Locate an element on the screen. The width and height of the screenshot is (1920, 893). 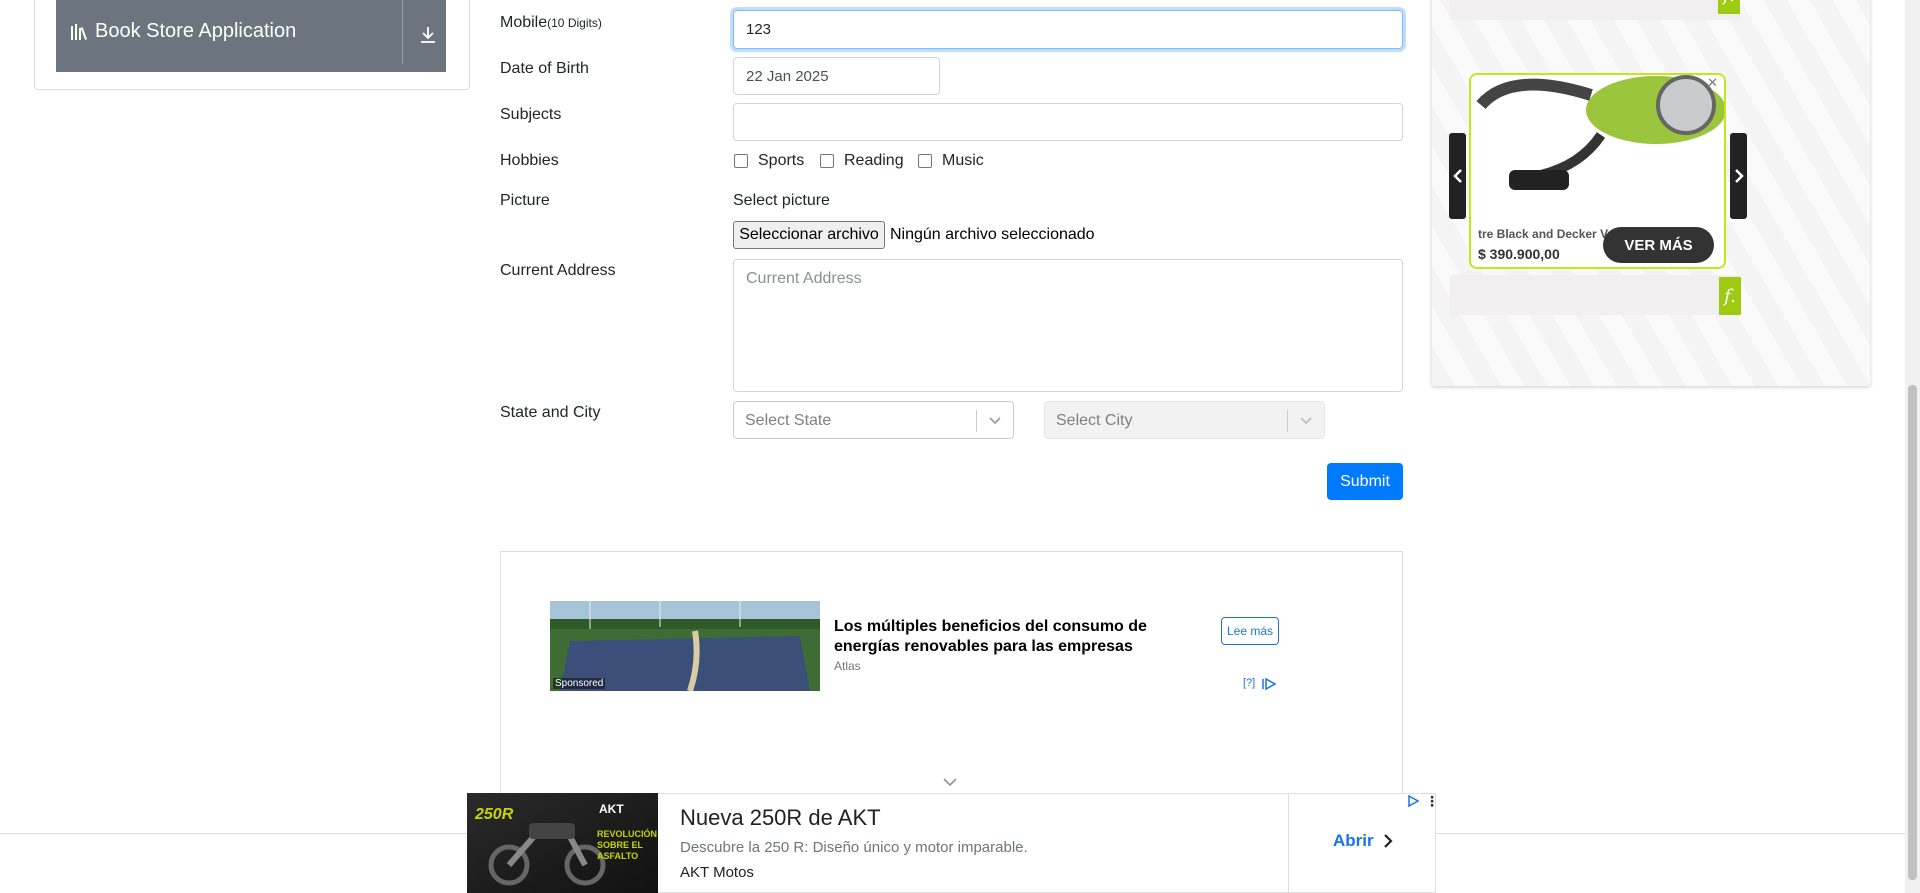
mobile-input: 123 is located at coordinates (1068, 29).